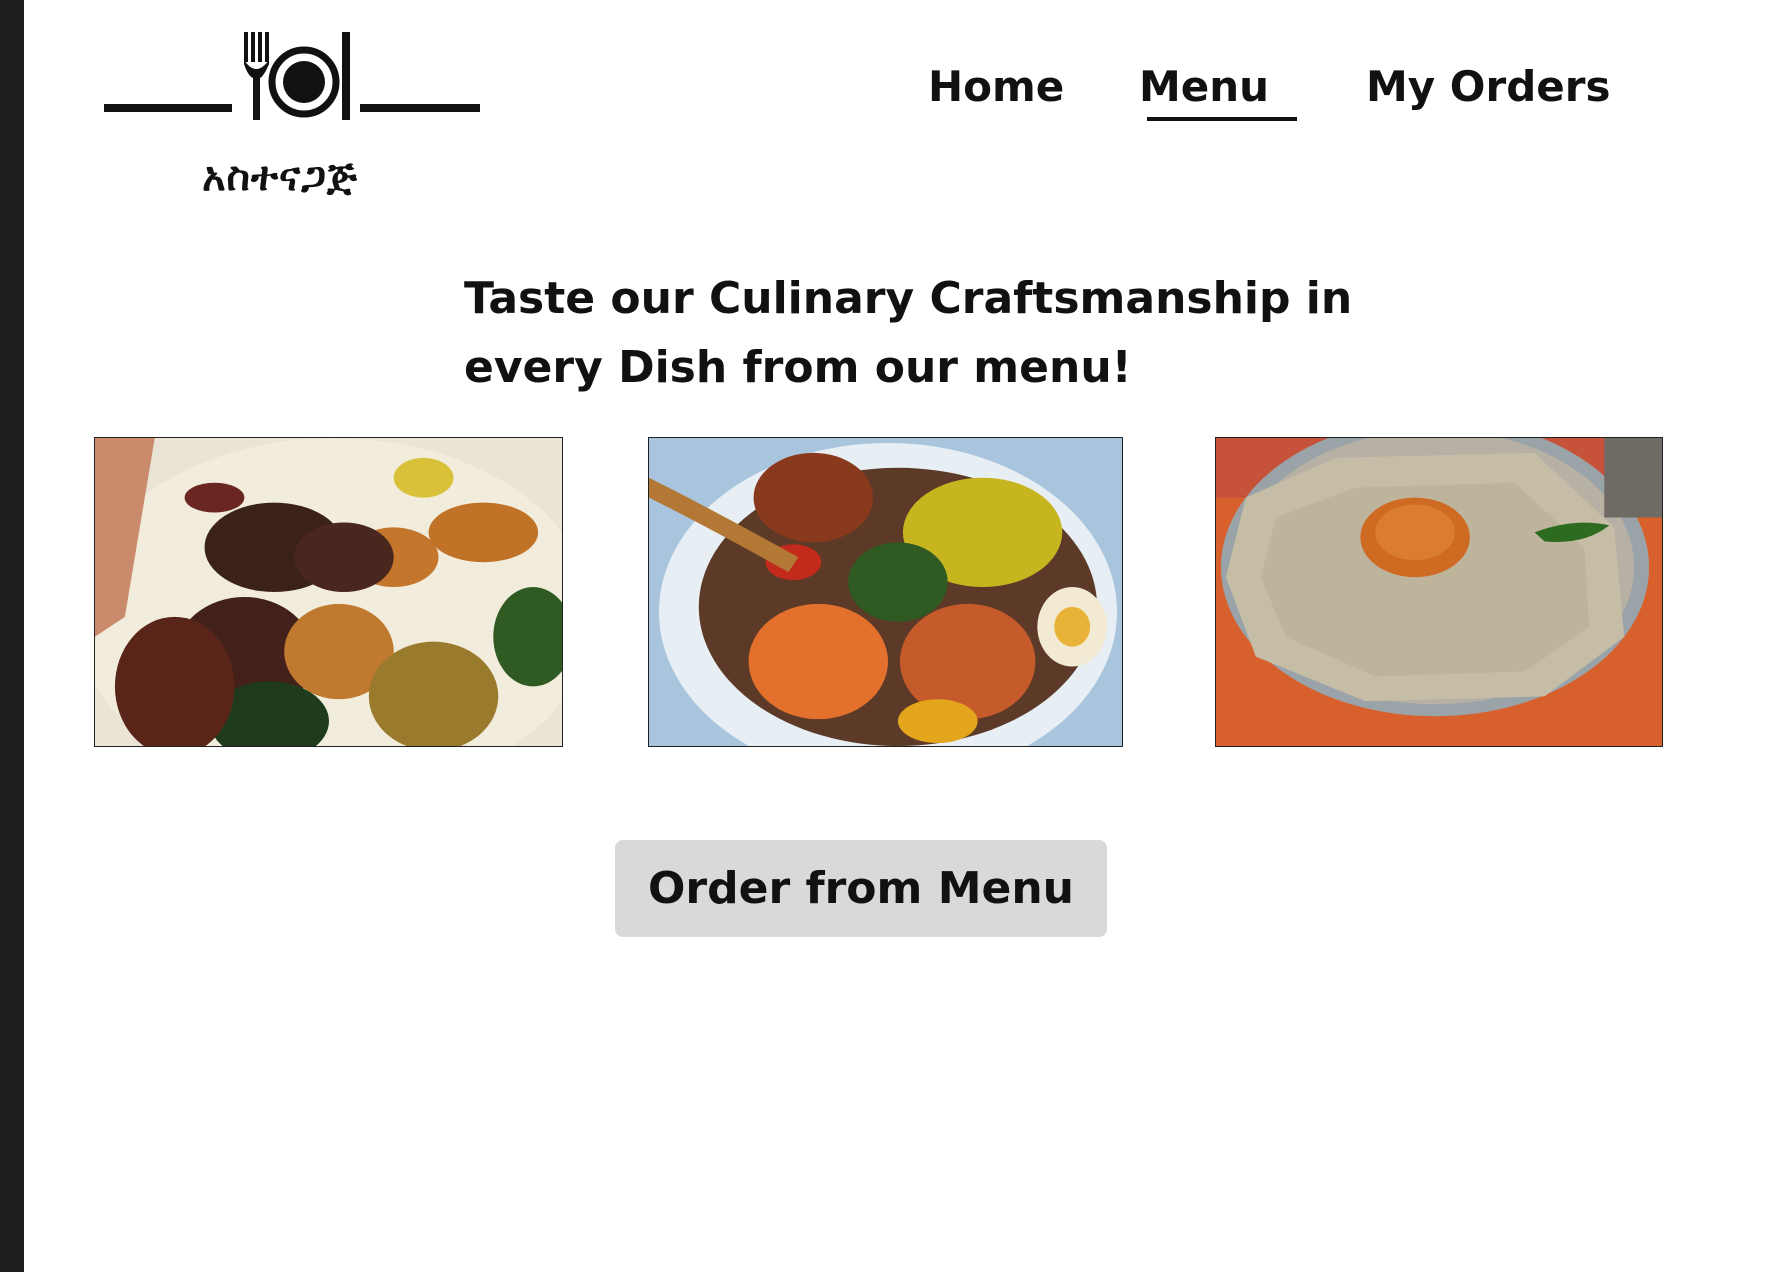 Image resolution: width=1769 pixels, height=1272 pixels. Describe the element at coordinates (292, 76) in the screenshot. I see `fork-plate-knife-icon` at that location.